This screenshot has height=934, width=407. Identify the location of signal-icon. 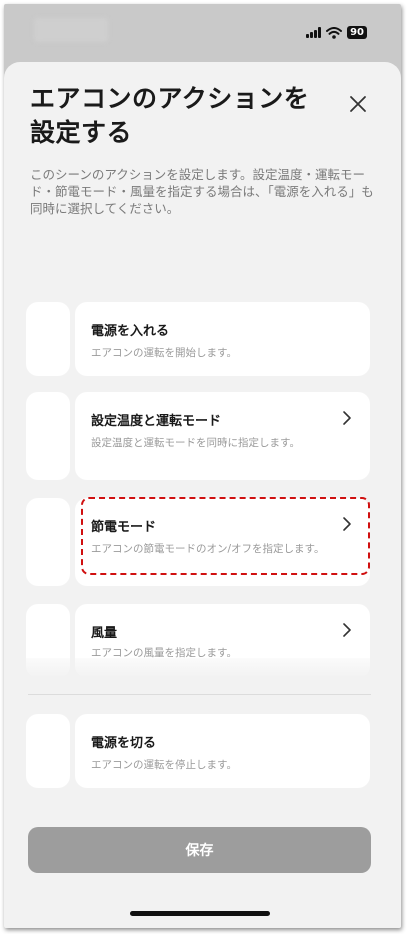
(314, 32).